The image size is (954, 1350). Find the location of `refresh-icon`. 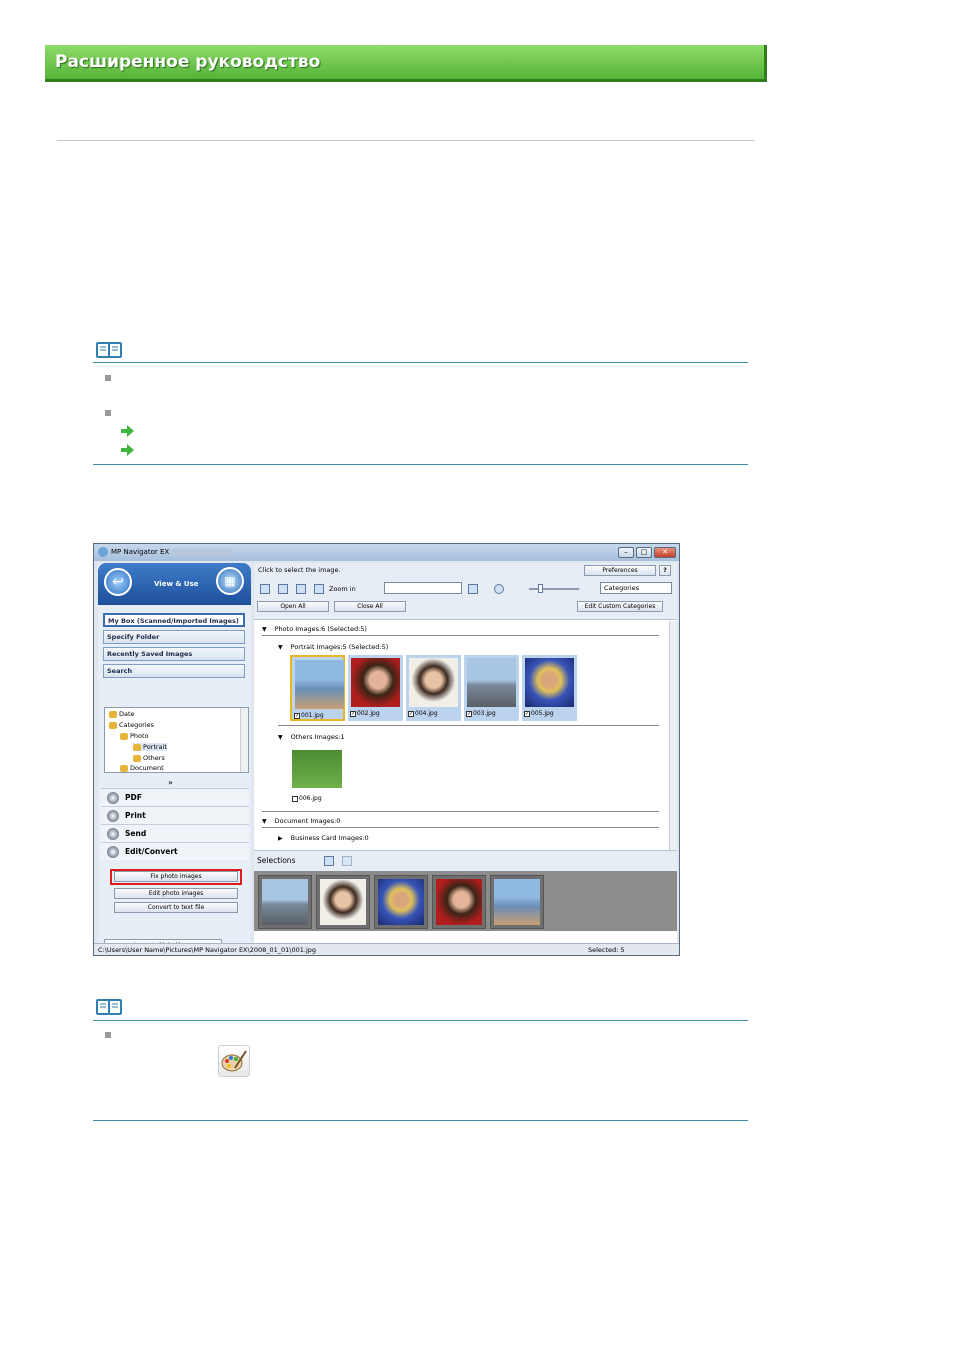

refresh-icon is located at coordinates (499, 589).